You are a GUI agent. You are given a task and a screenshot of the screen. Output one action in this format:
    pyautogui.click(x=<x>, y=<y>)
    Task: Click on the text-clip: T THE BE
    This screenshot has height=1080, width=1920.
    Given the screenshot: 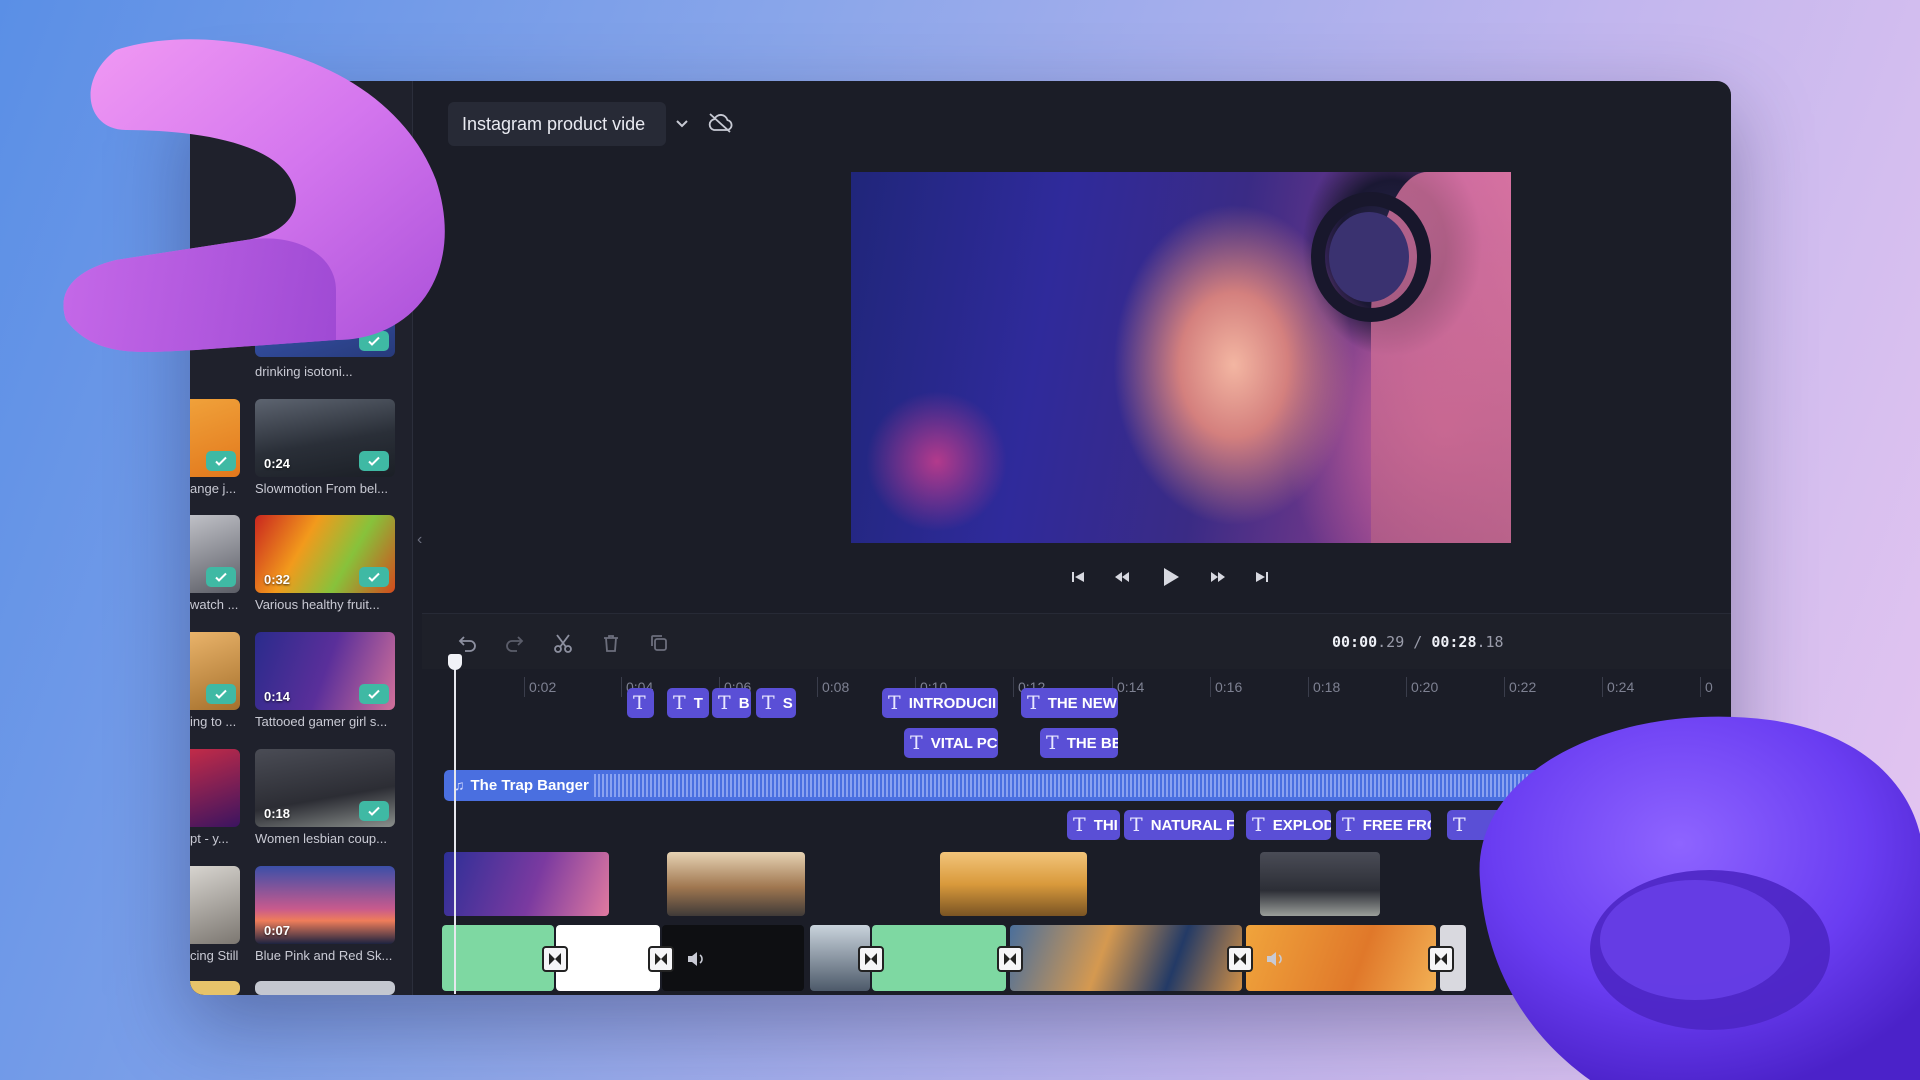 What is the action you would take?
    pyautogui.click(x=1079, y=743)
    